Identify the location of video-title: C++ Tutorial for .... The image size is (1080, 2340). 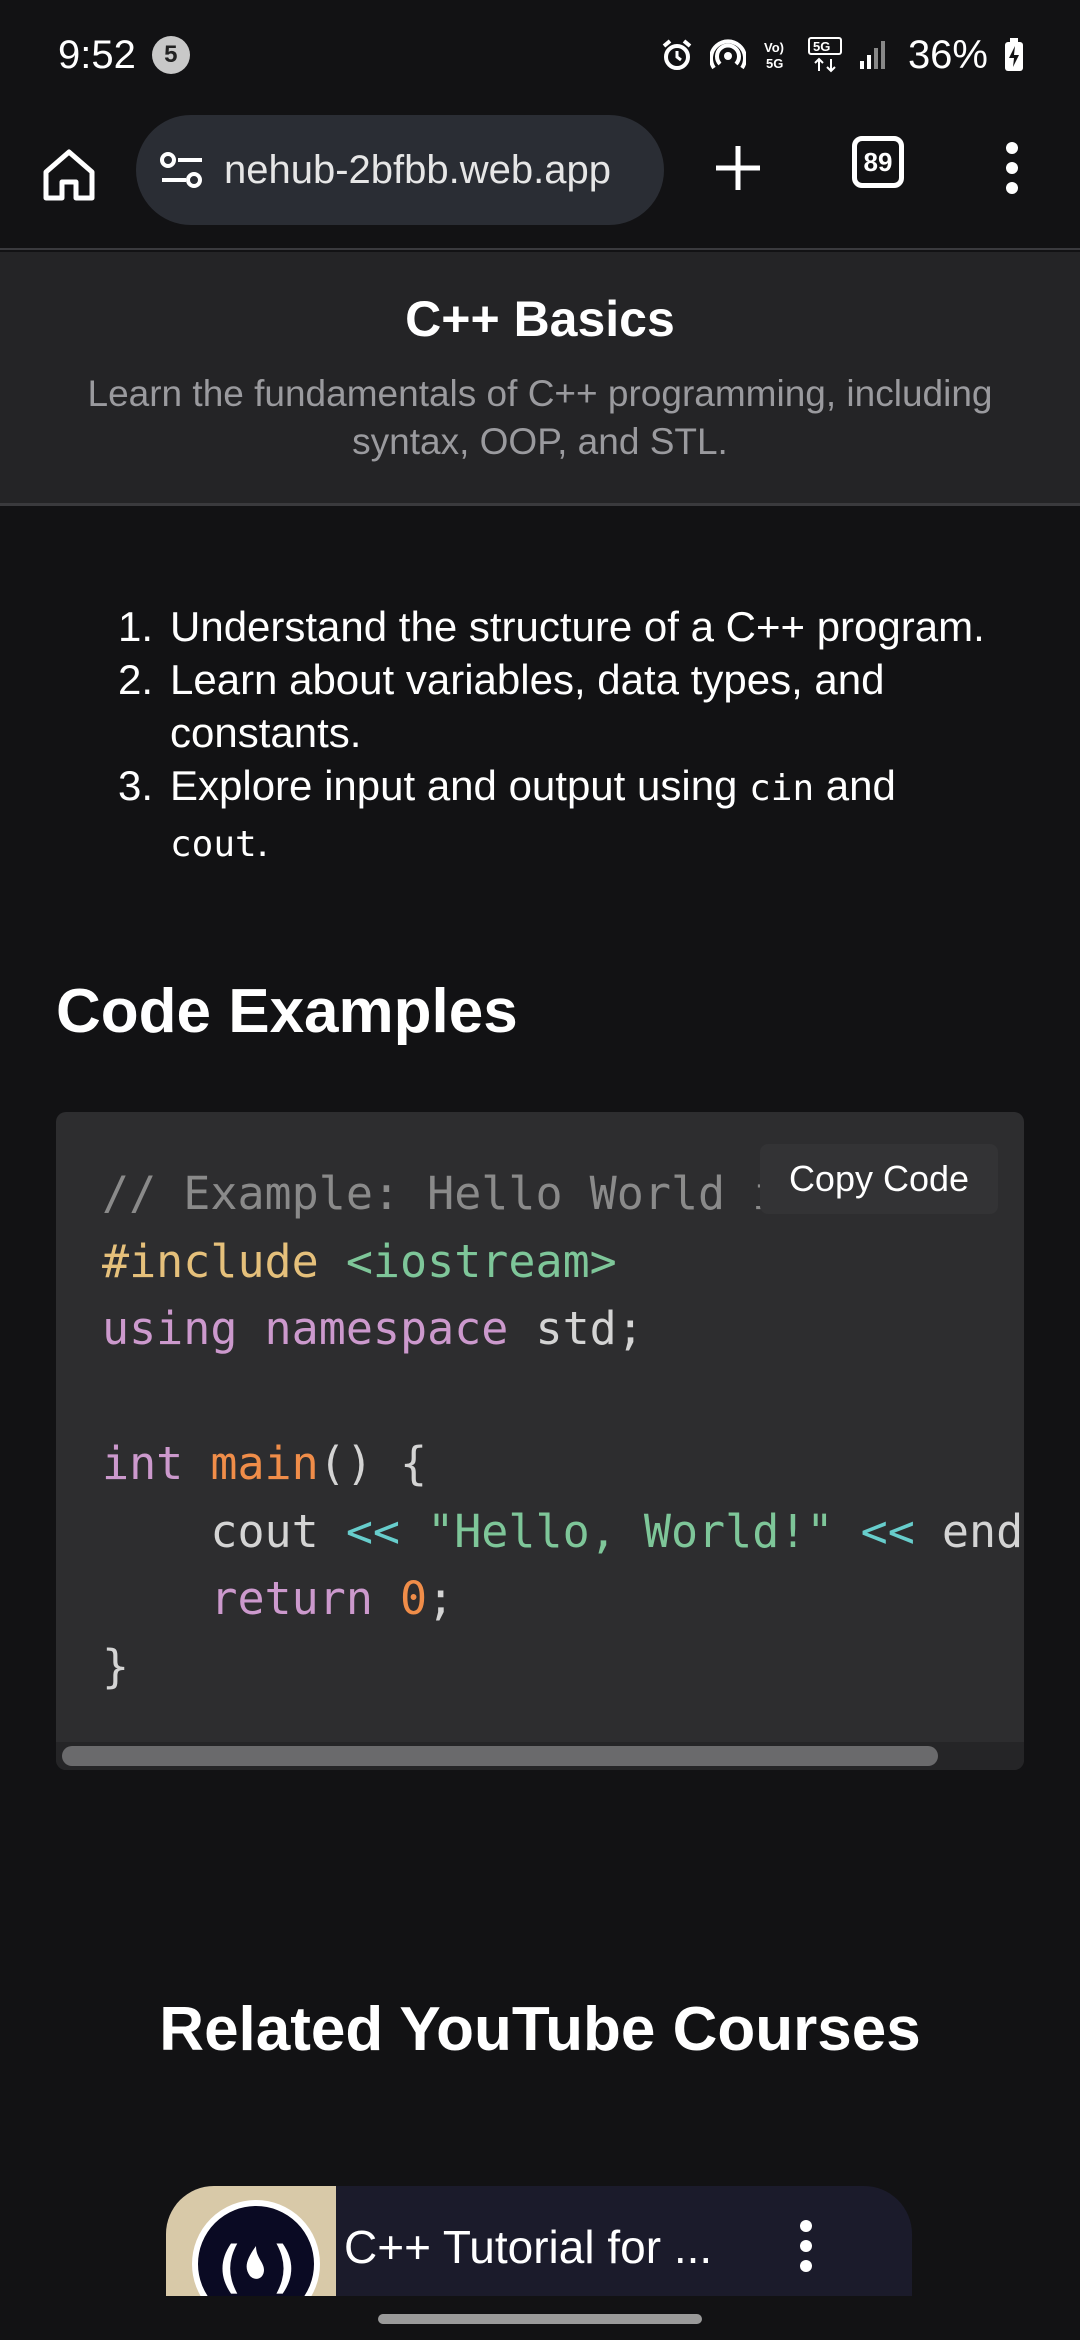
(528, 2247).